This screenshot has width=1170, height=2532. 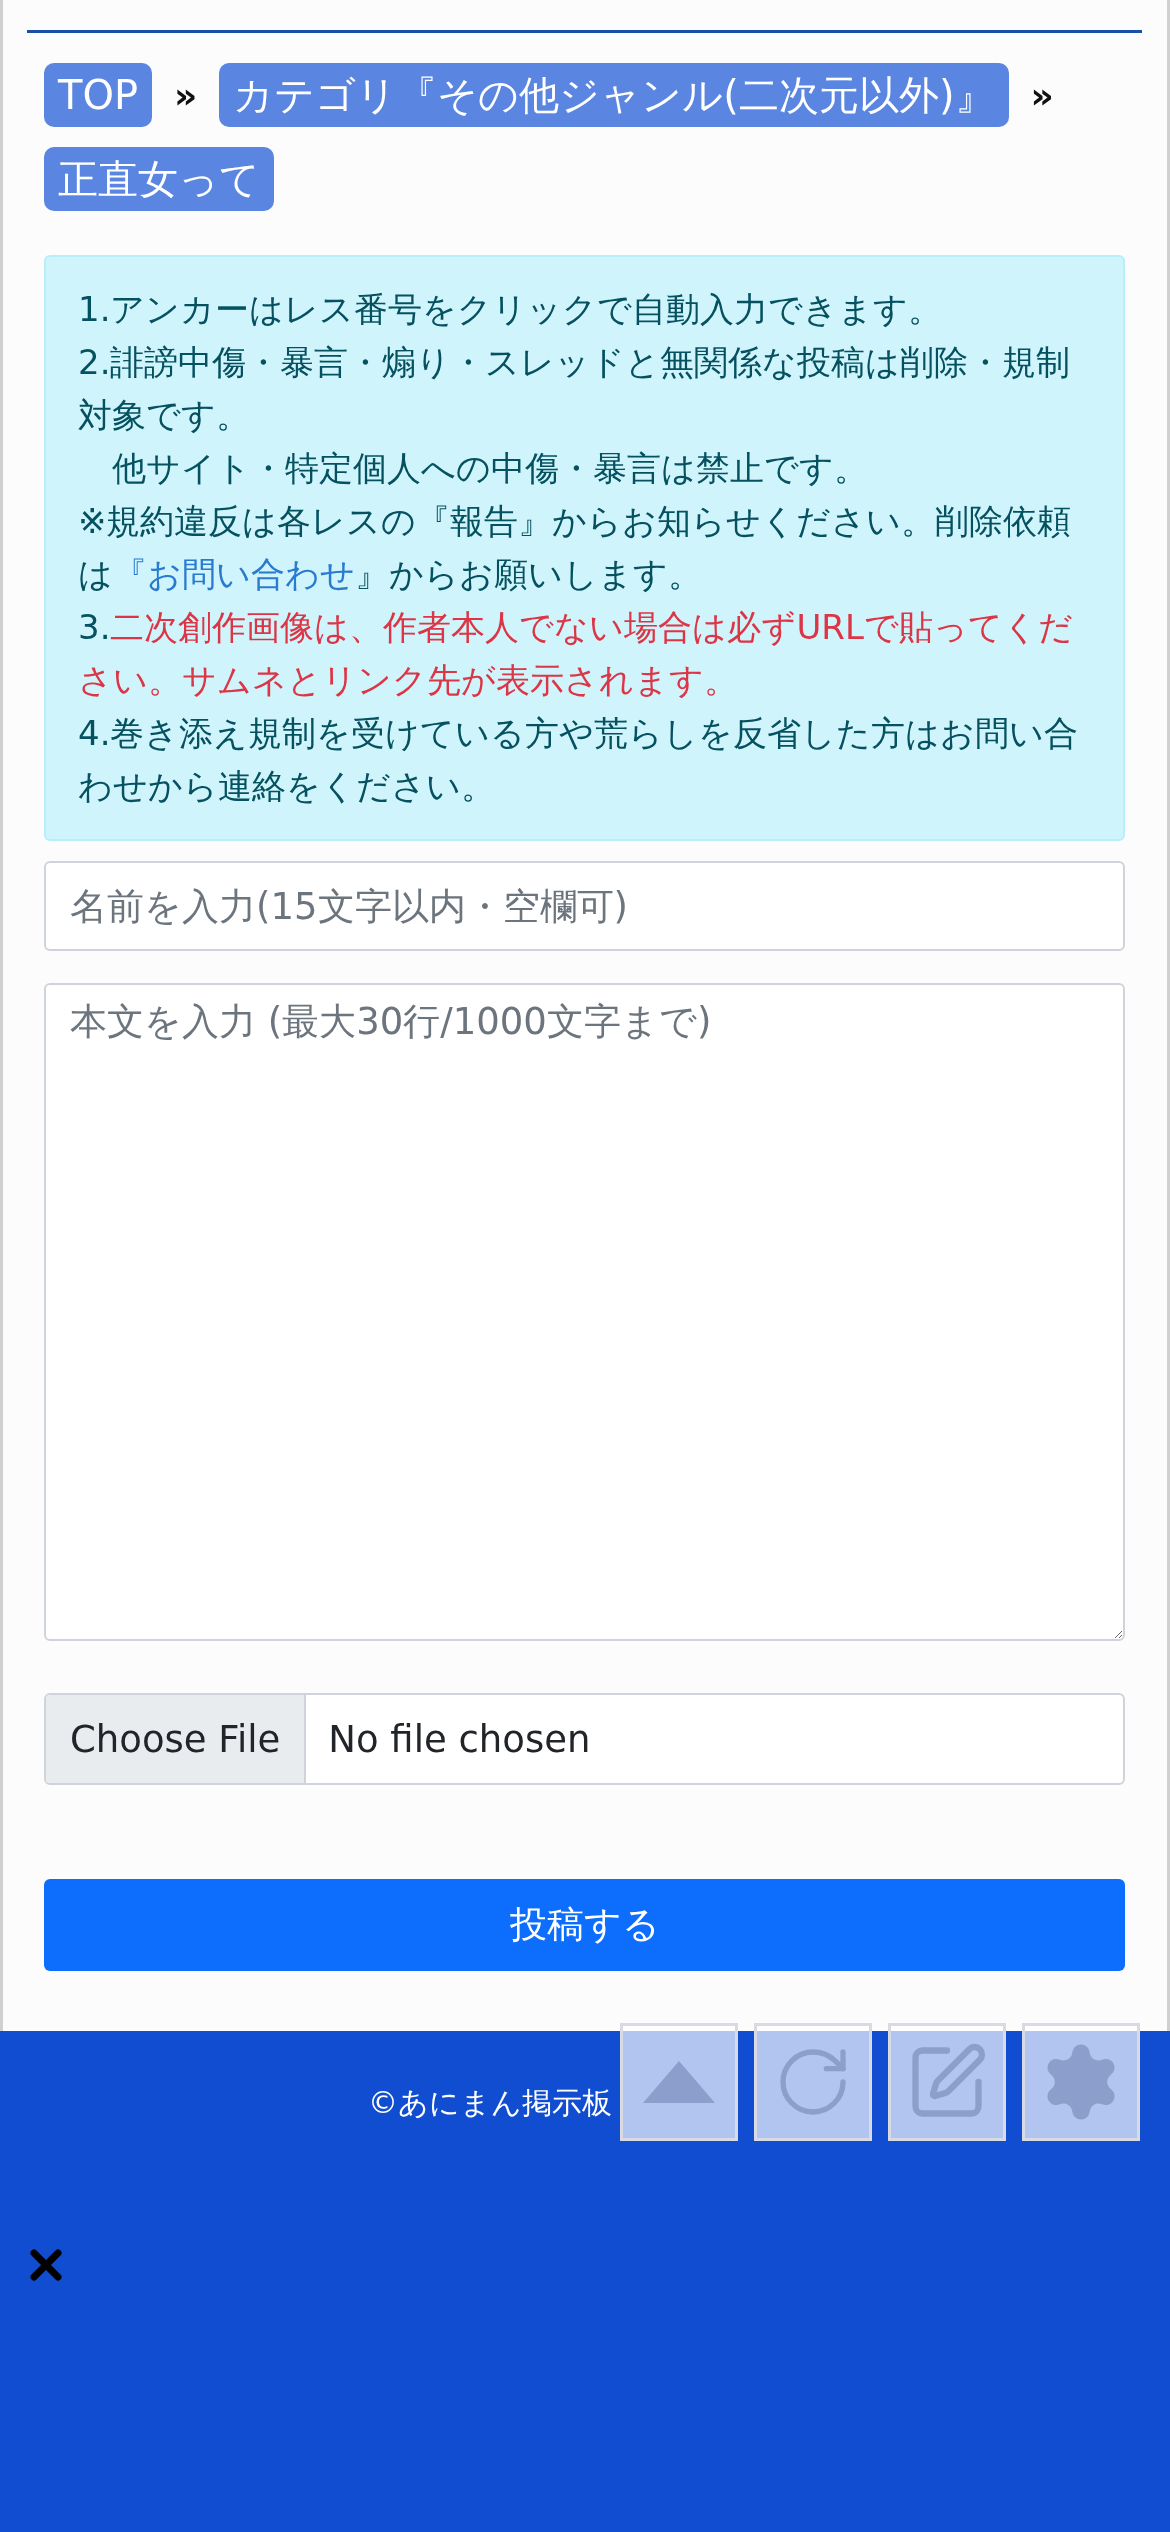 I want to click on copyright-text: ©あにまん掲示板, so click(x=490, y=2103).